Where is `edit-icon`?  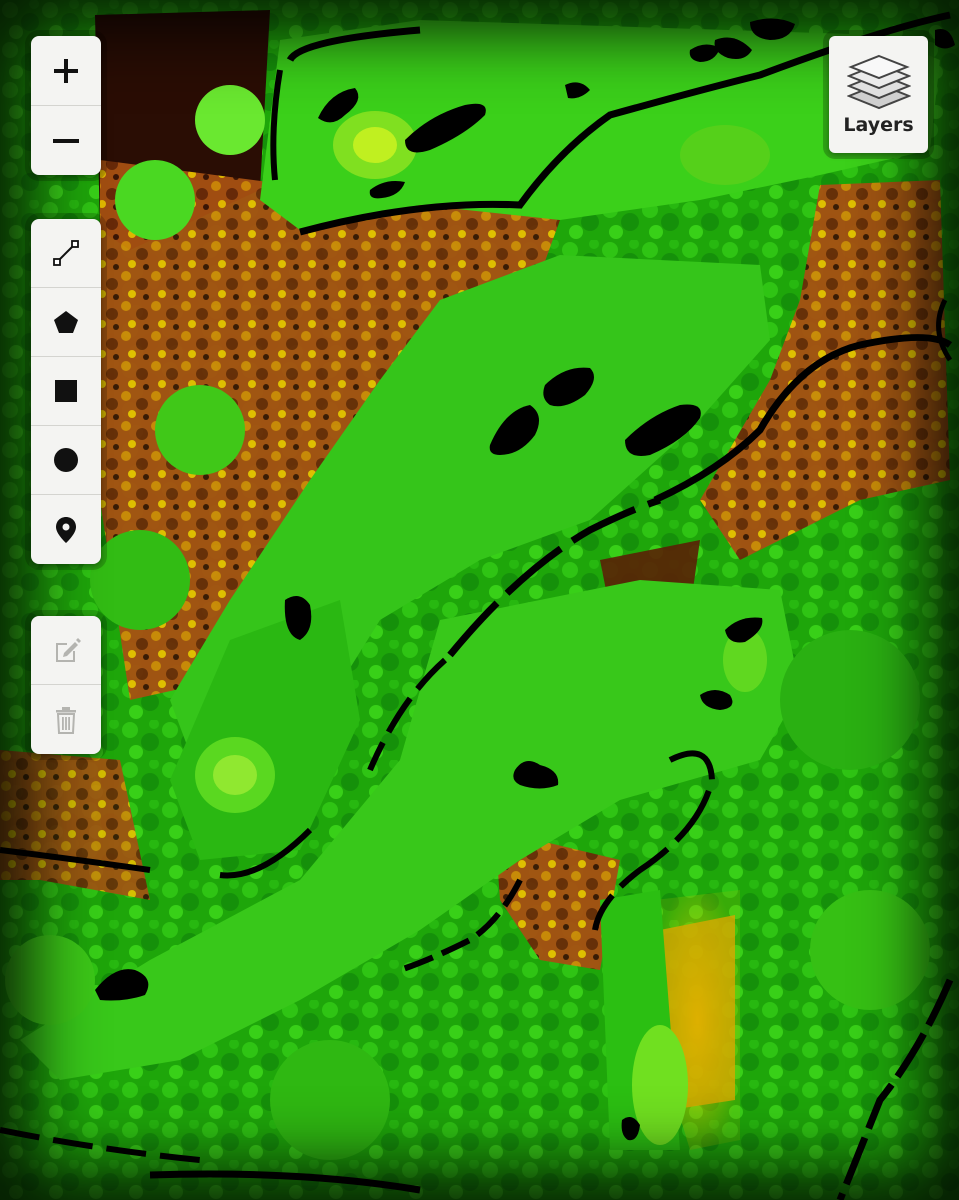 edit-icon is located at coordinates (68, 650).